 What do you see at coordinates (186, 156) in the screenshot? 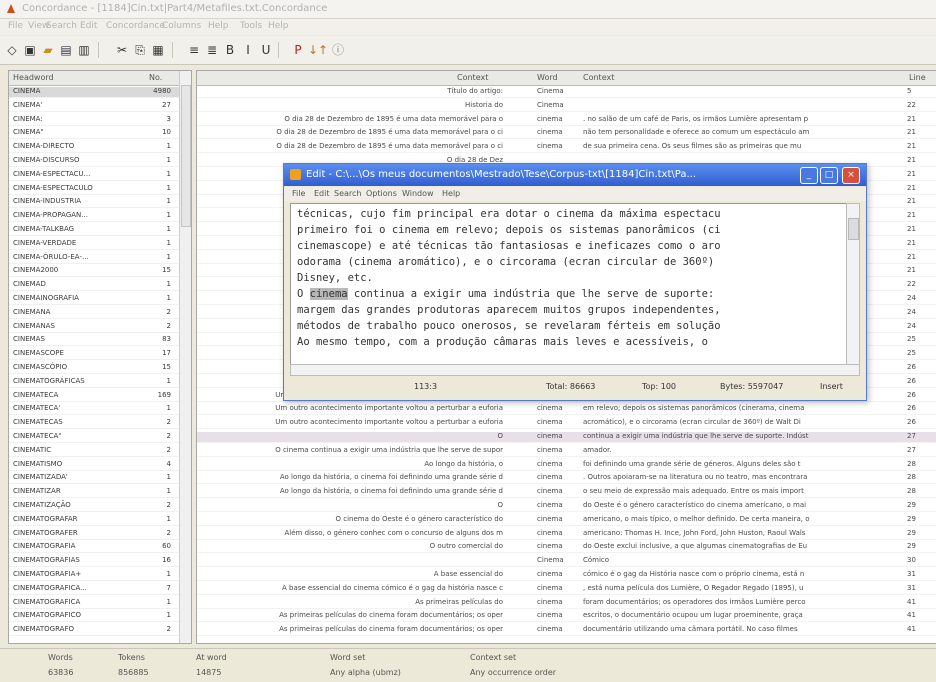
I see `headword-scroll-thumb` at bounding box center [186, 156].